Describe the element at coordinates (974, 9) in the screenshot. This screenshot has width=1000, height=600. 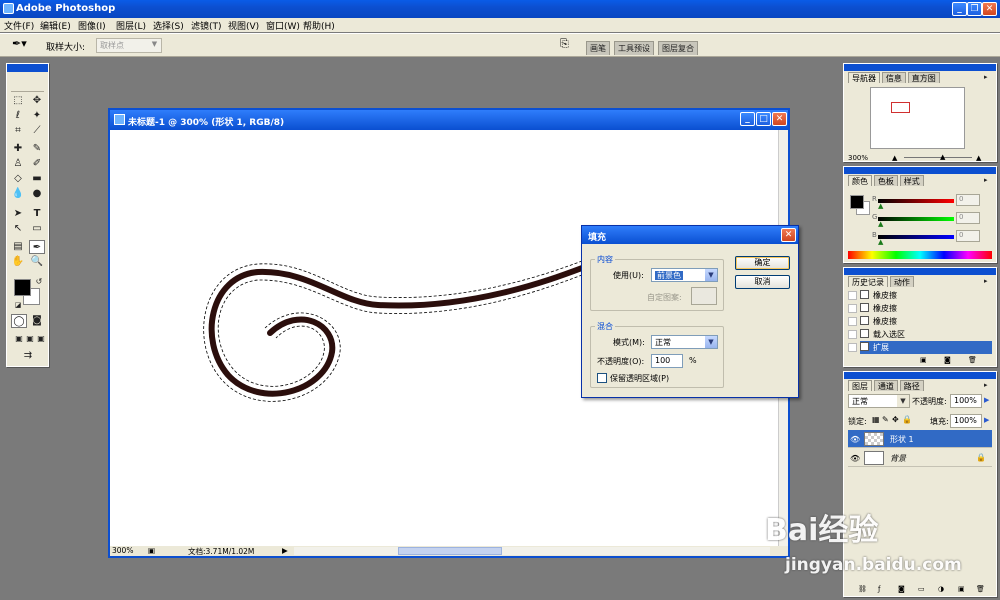
I see `restore-button: ❐` at that location.